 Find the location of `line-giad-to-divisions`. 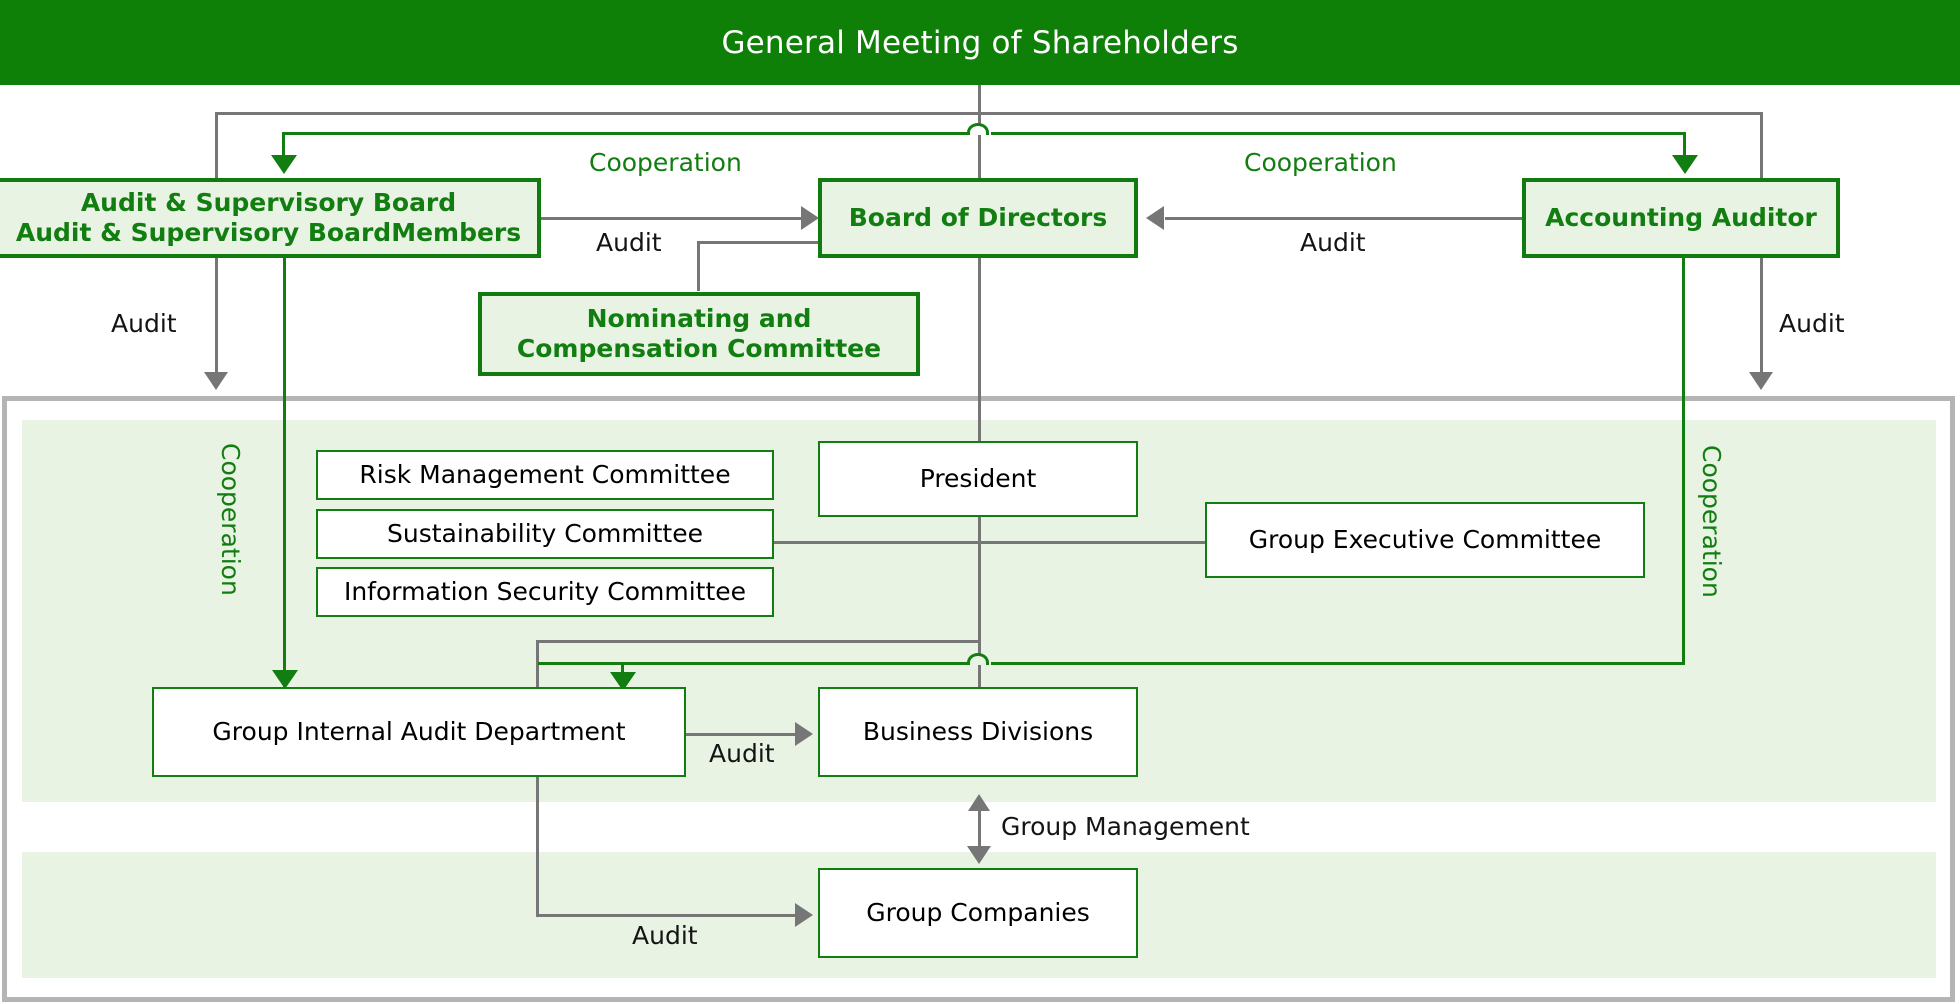

line-giad-to-divisions is located at coordinates (746, 734).